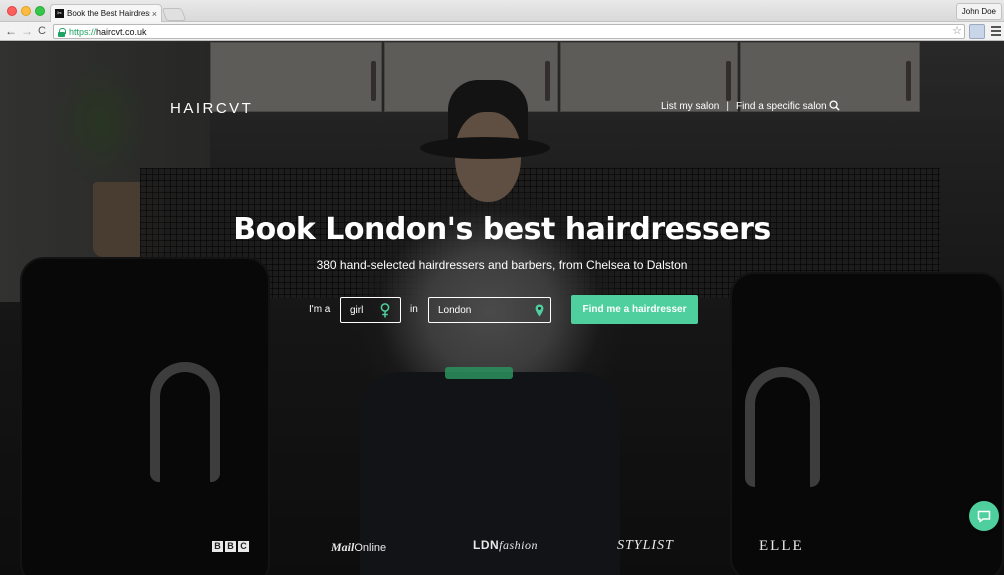 Image resolution: width=1004 pixels, height=575 pixels. What do you see at coordinates (502, 229) in the screenshot?
I see `hero-headline: Book London's best hairdressers` at bounding box center [502, 229].